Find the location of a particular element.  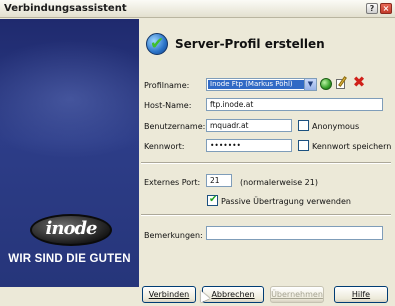

title-bar: Verbindungsassistent ? × is located at coordinates (197, 9).